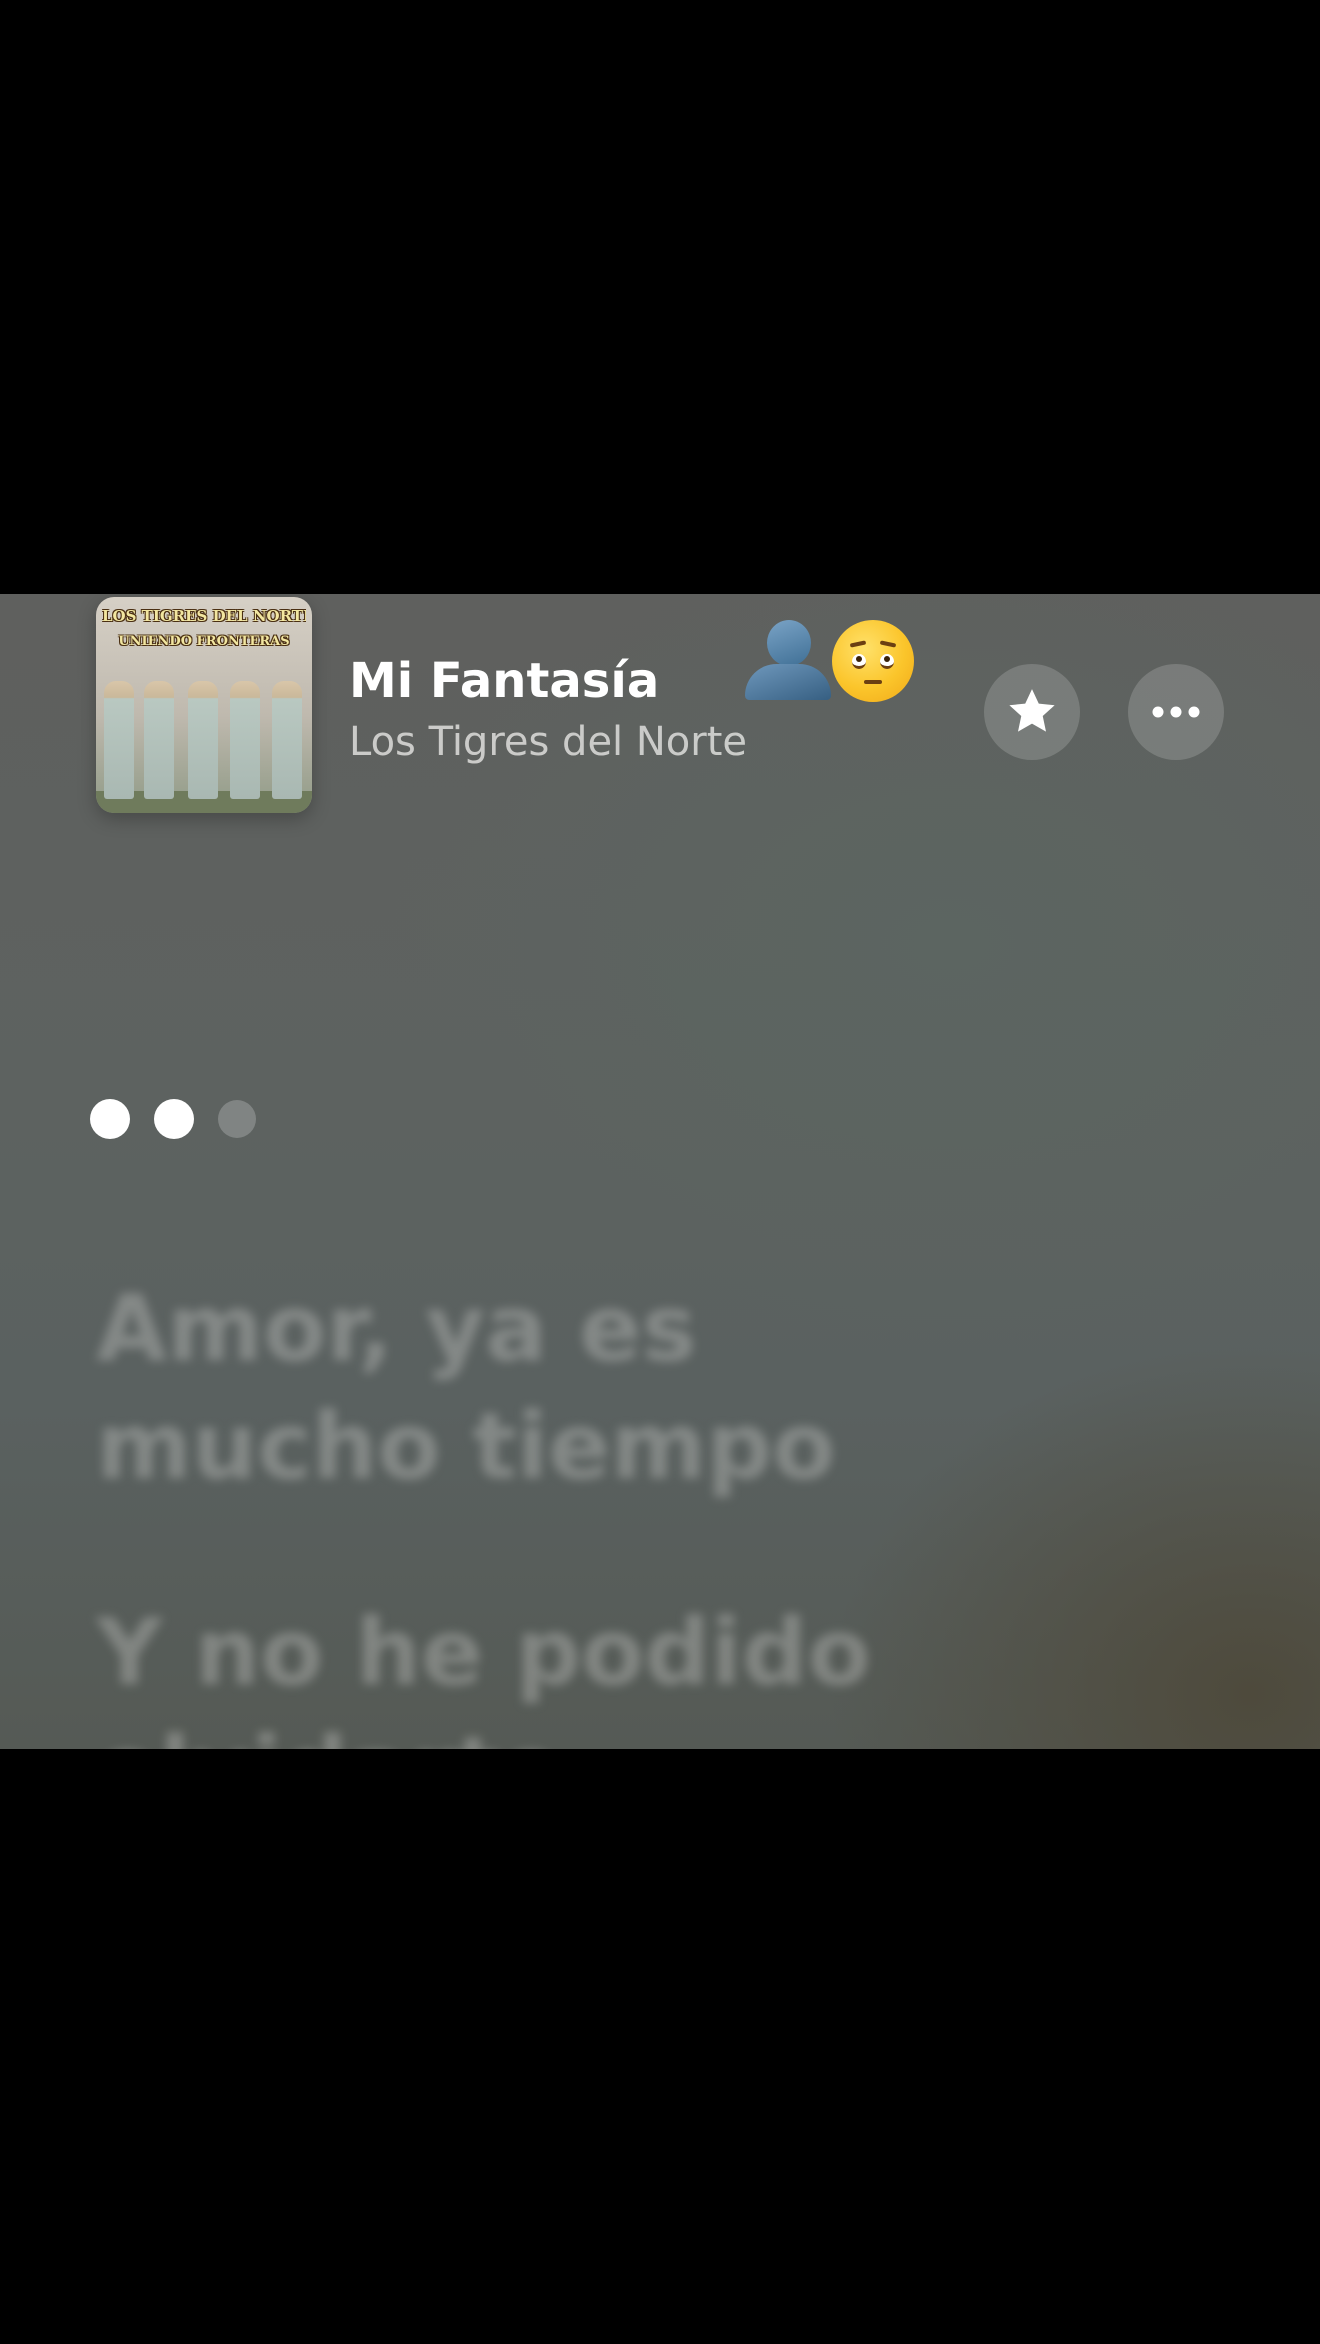 Image resolution: width=1320 pixels, height=2344 pixels. Describe the element at coordinates (646, 1447) in the screenshot. I see `lyric-line: mucho tiempo` at that location.